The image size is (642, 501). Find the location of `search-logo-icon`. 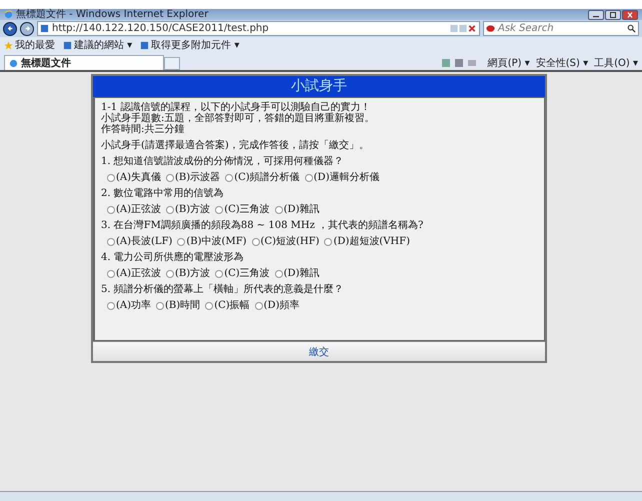

search-logo-icon is located at coordinates (490, 28).